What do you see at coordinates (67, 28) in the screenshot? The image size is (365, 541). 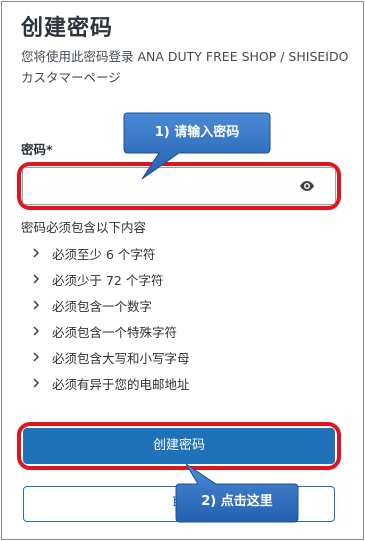 I see `page-title: 创建密码` at bounding box center [67, 28].